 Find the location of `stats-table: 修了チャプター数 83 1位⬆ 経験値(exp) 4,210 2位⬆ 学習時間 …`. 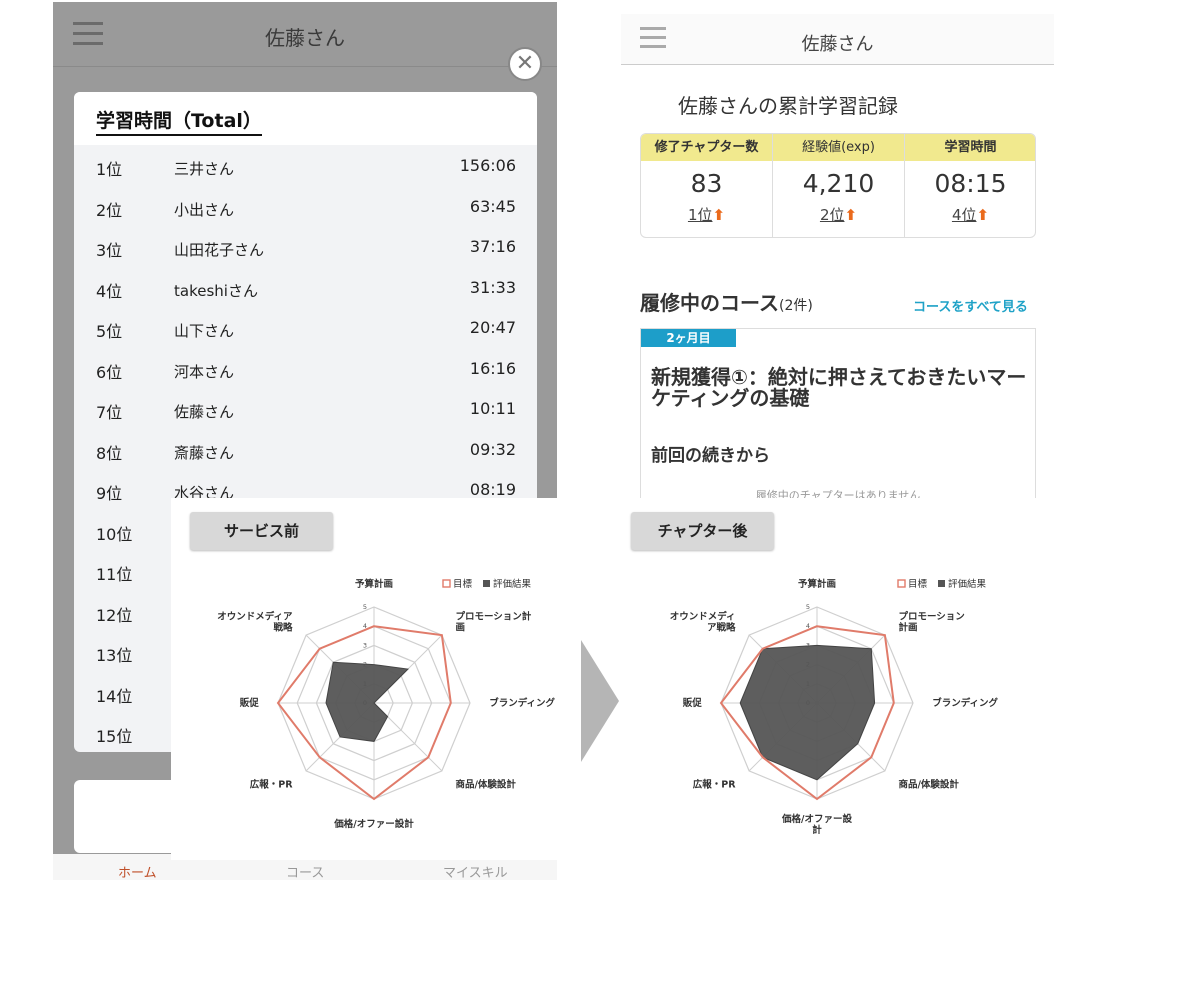

stats-table: 修了チャプター数 83 1位⬆ 経験値(exp) 4,210 2位⬆ 学習時間 … is located at coordinates (838, 185).